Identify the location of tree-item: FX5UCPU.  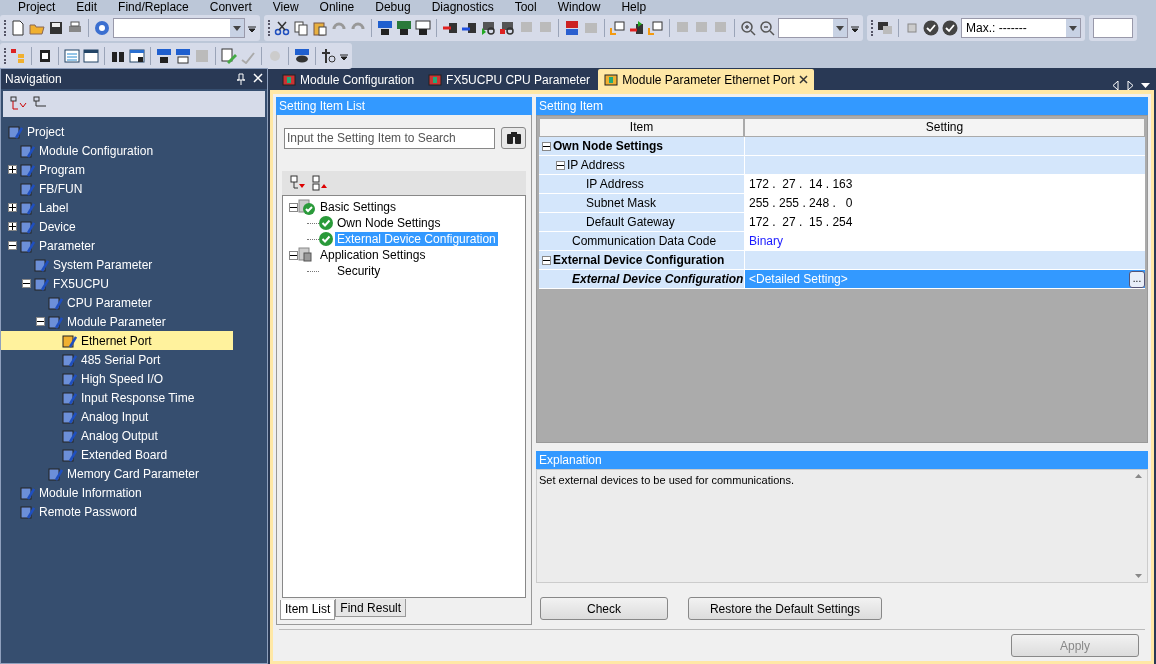
(117, 283).